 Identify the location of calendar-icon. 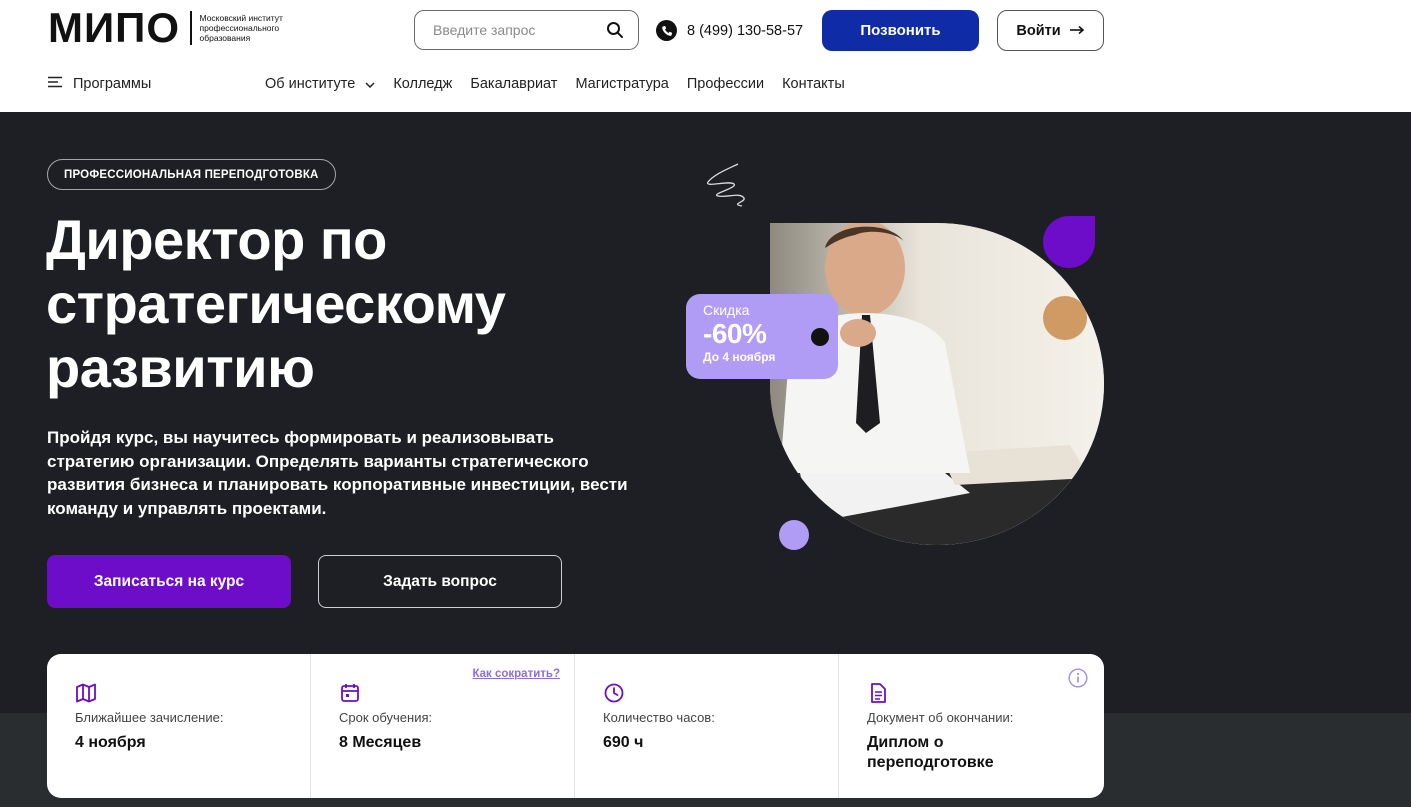
(350, 693).